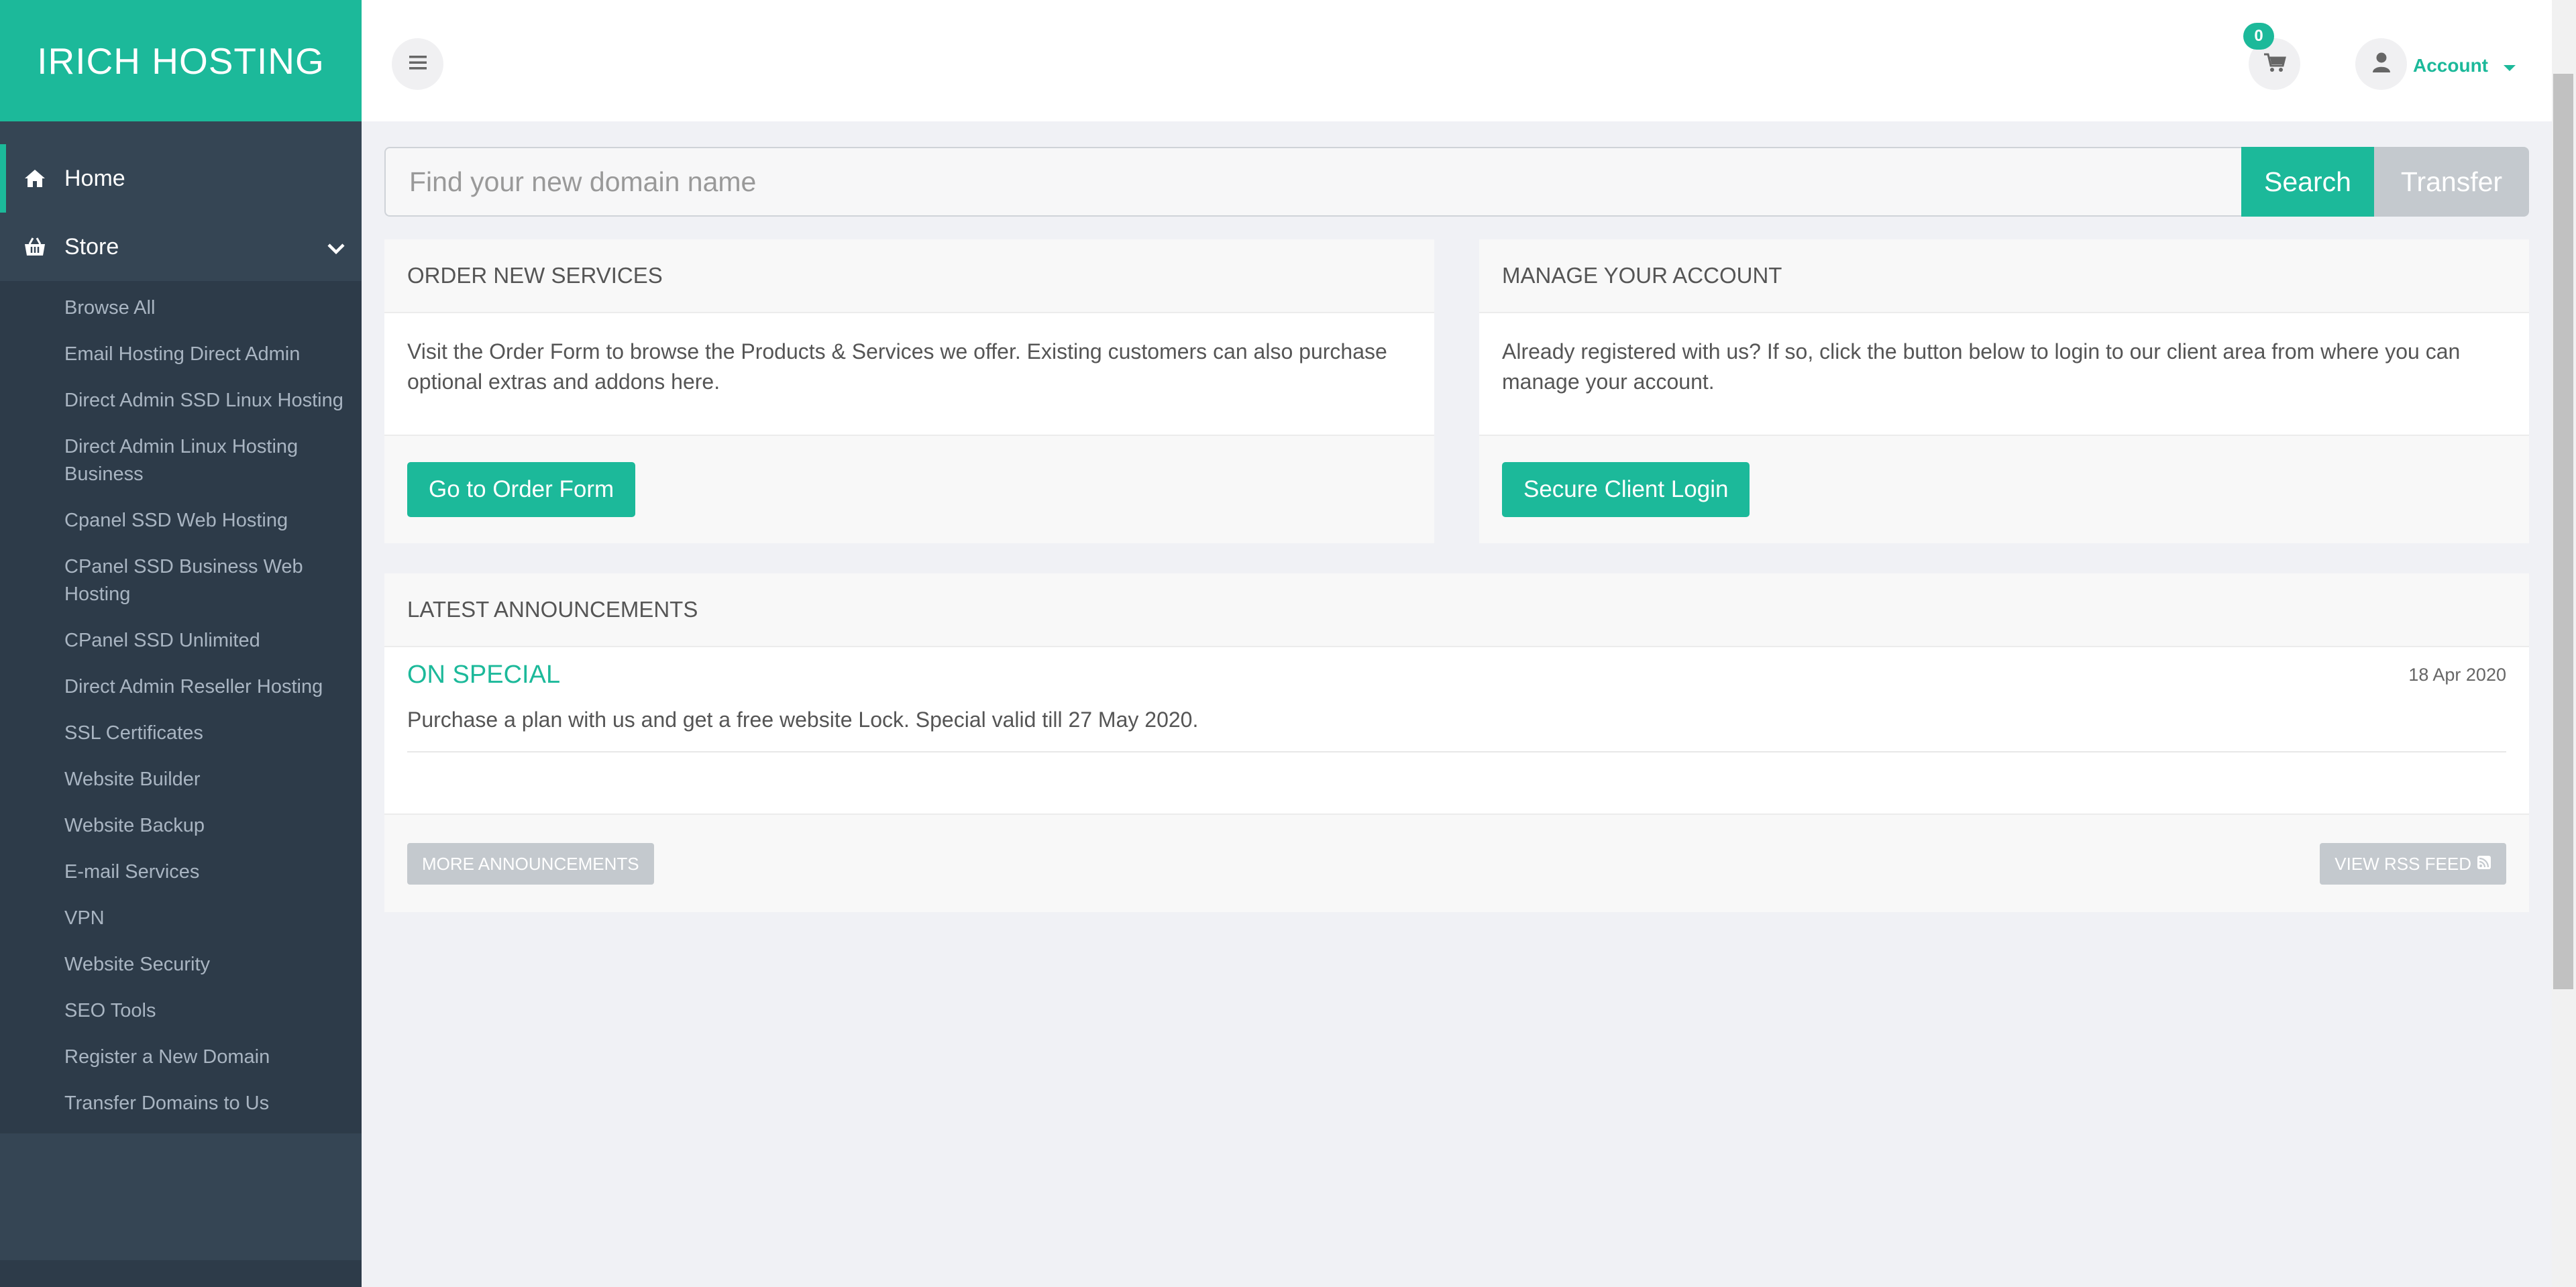 The height and width of the screenshot is (1287, 2576). What do you see at coordinates (181, 354) in the screenshot?
I see `sidebar-subitem: Email Hosting Direct Admin` at bounding box center [181, 354].